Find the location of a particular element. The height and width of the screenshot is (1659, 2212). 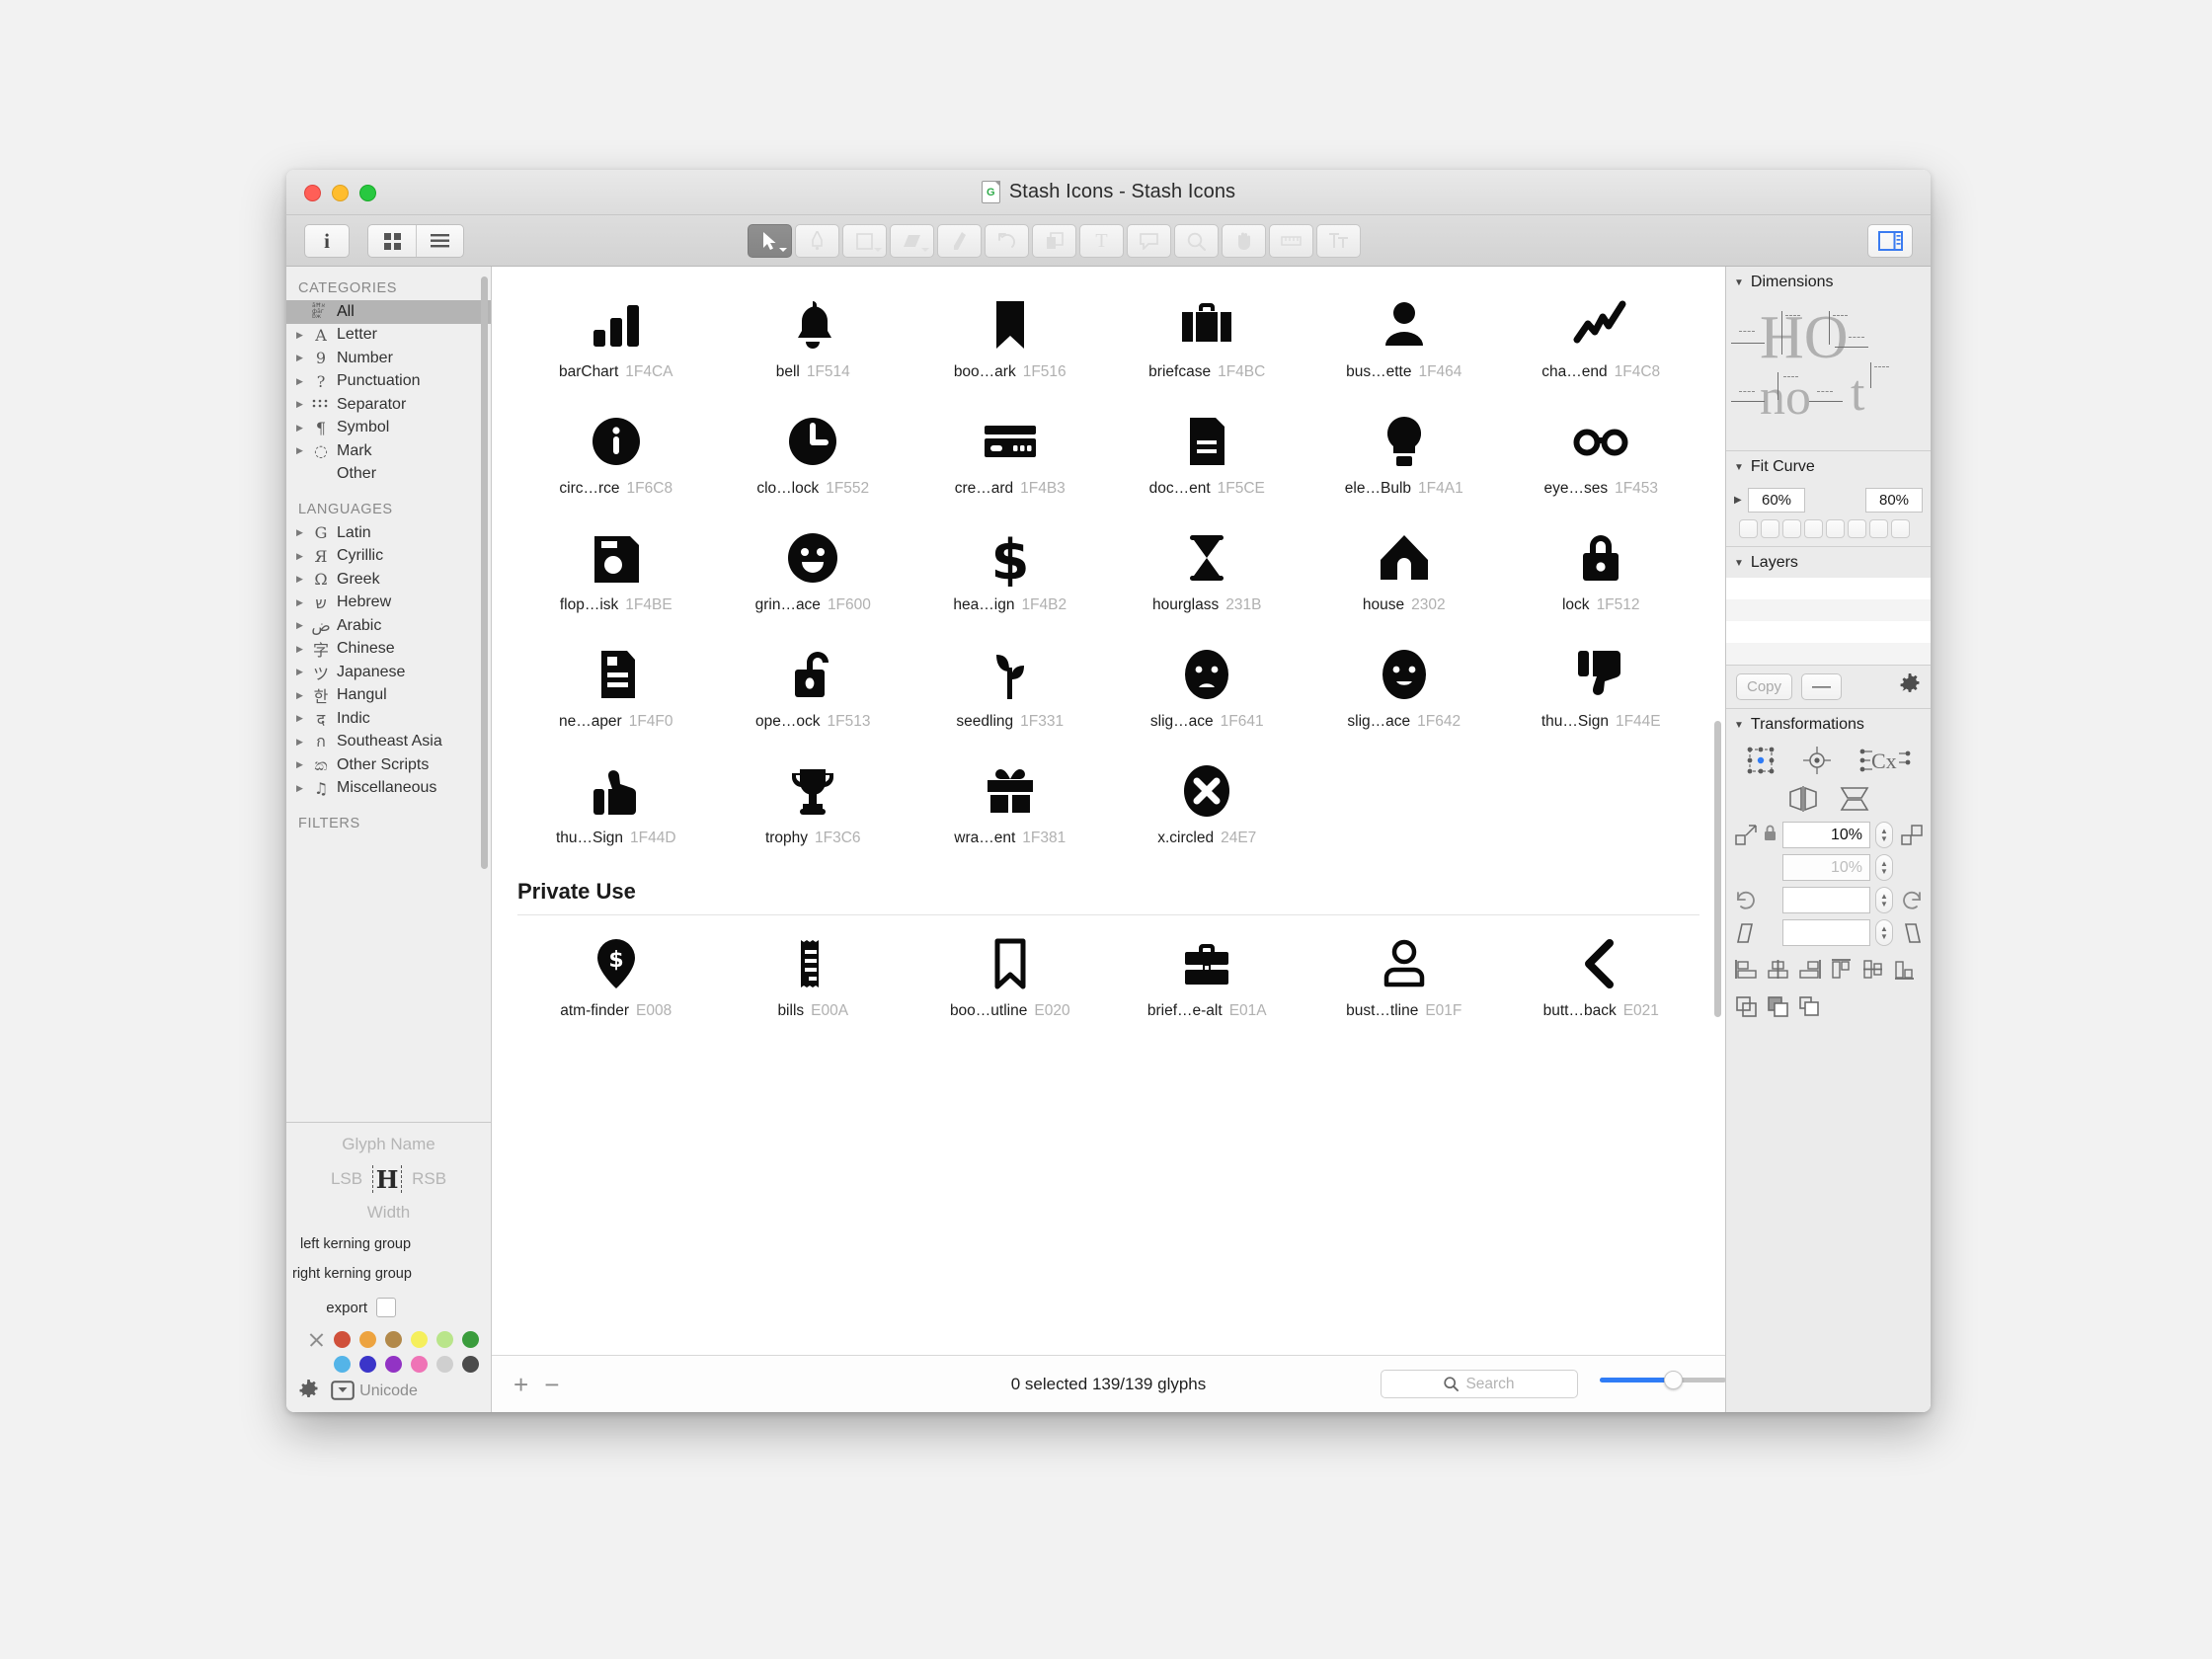

sidebar-item-indic: ▶ द Indic is located at coordinates (389, 719).